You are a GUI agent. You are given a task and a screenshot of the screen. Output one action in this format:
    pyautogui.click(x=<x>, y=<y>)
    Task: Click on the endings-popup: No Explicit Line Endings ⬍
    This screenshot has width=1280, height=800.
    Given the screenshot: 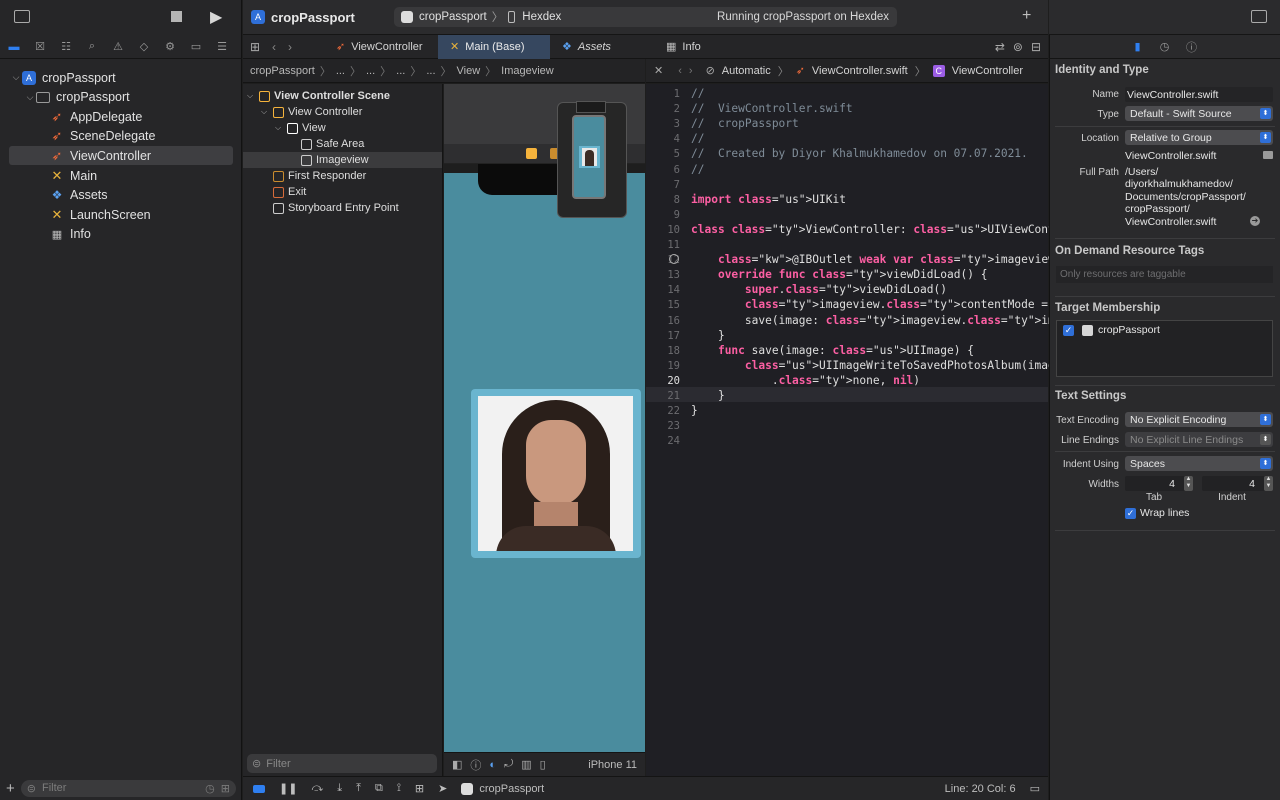 What is the action you would take?
    pyautogui.click(x=1199, y=439)
    